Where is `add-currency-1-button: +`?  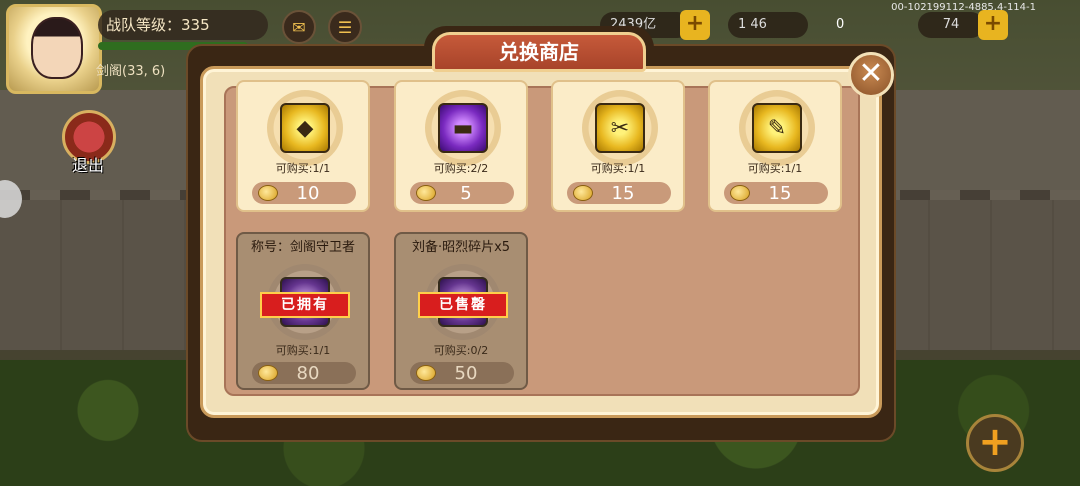
add-currency-1-button: + is located at coordinates (695, 25).